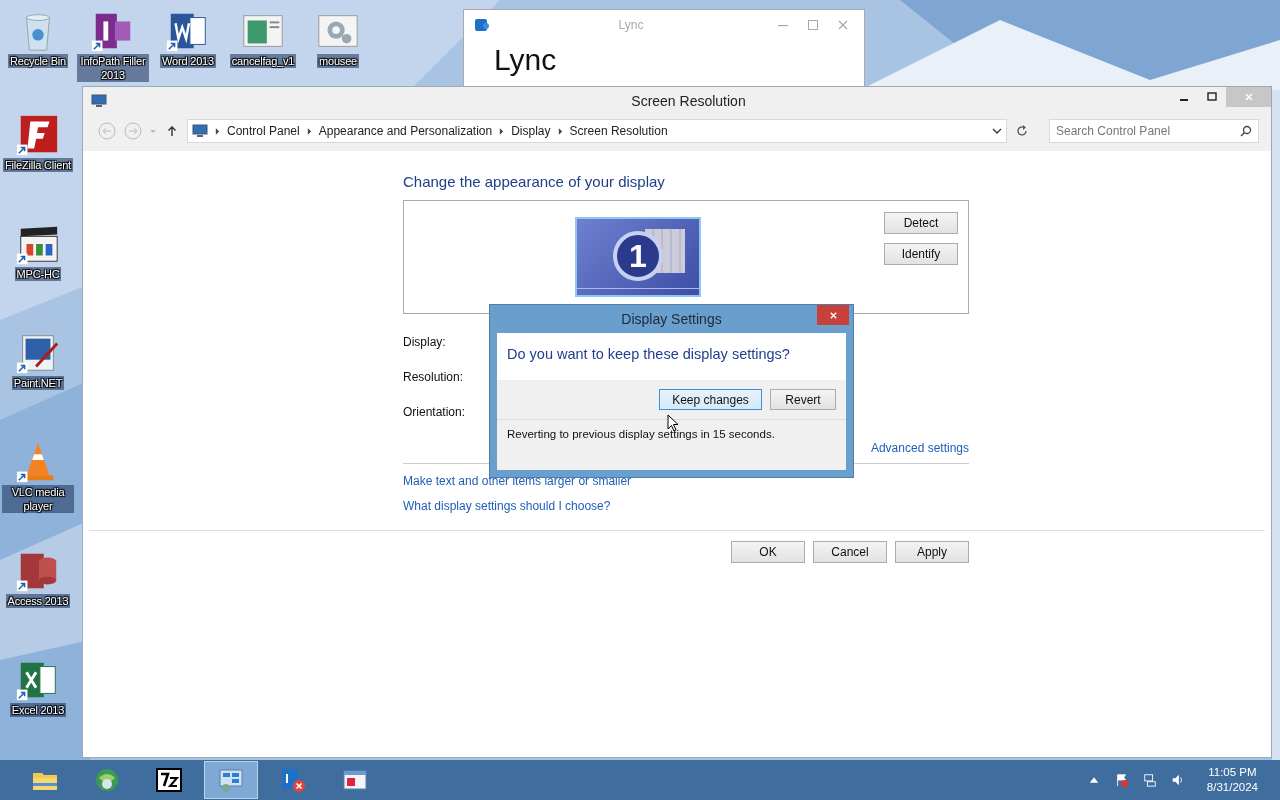 This screenshot has height=800, width=1280. I want to click on clock: 11:05 PM 8/31/2024, so click(1239, 780).